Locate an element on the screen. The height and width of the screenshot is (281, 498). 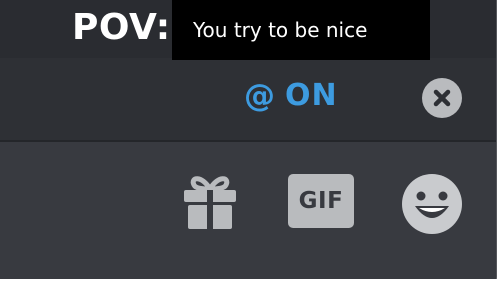
meme-caption-box: You try to be nice is located at coordinates (301, 30).